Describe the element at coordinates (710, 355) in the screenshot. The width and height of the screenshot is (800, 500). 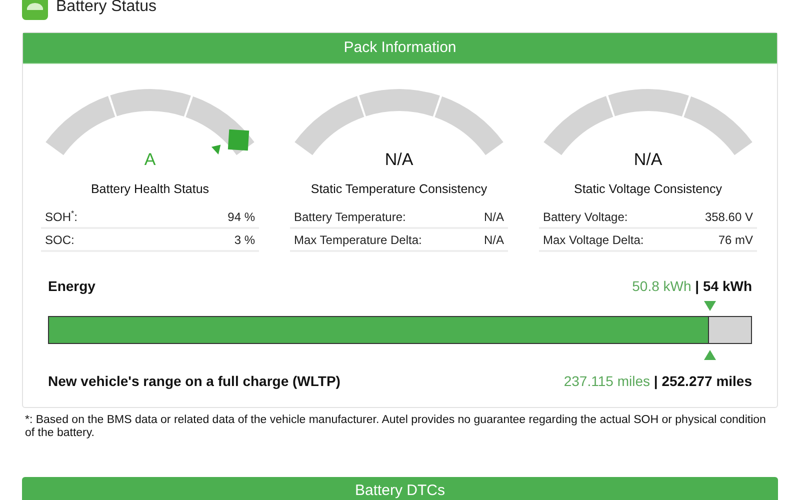
I see `up-triangle-icon` at that location.